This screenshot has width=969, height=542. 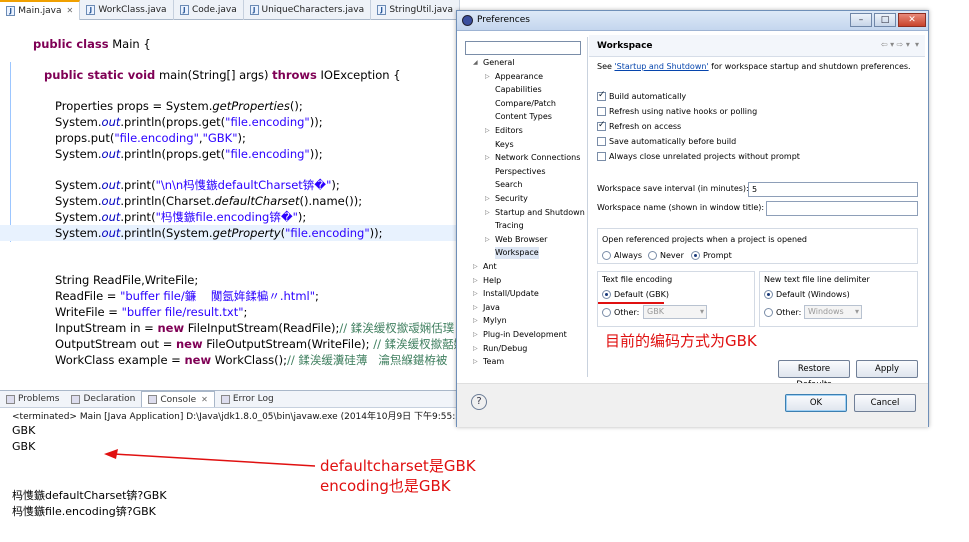 What do you see at coordinates (912, 20) in the screenshot?
I see `close-button: ✕` at bounding box center [912, 20].